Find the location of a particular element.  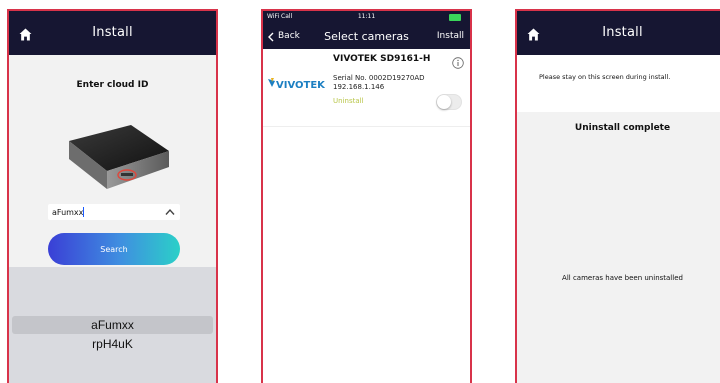

status-time: 11:11 is located at coordinates (366, 16).